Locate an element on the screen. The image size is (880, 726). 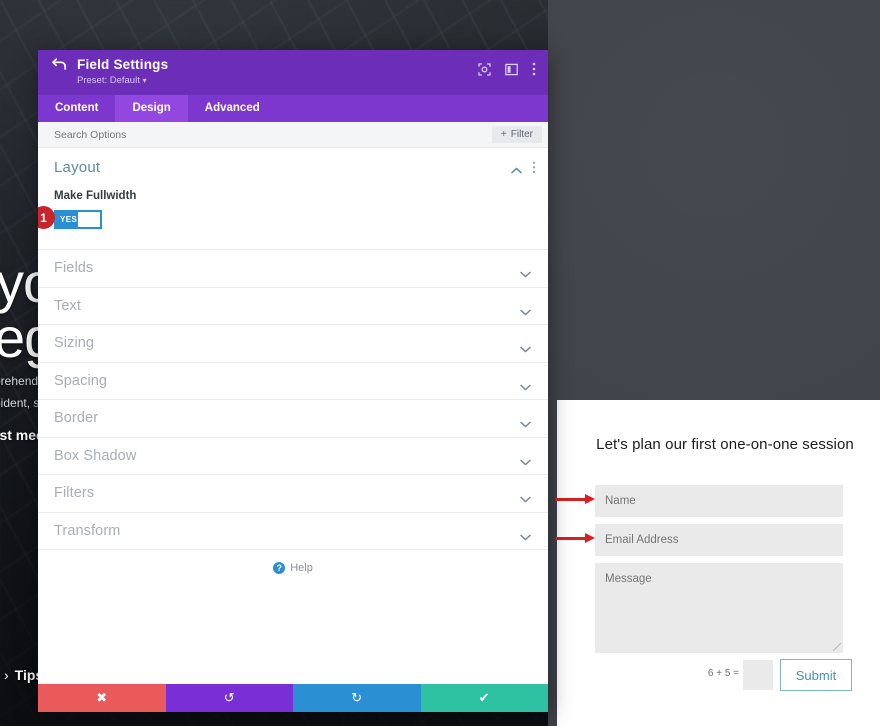
captcha-question: 6 + 5 = is located at coordinates (723, 673).